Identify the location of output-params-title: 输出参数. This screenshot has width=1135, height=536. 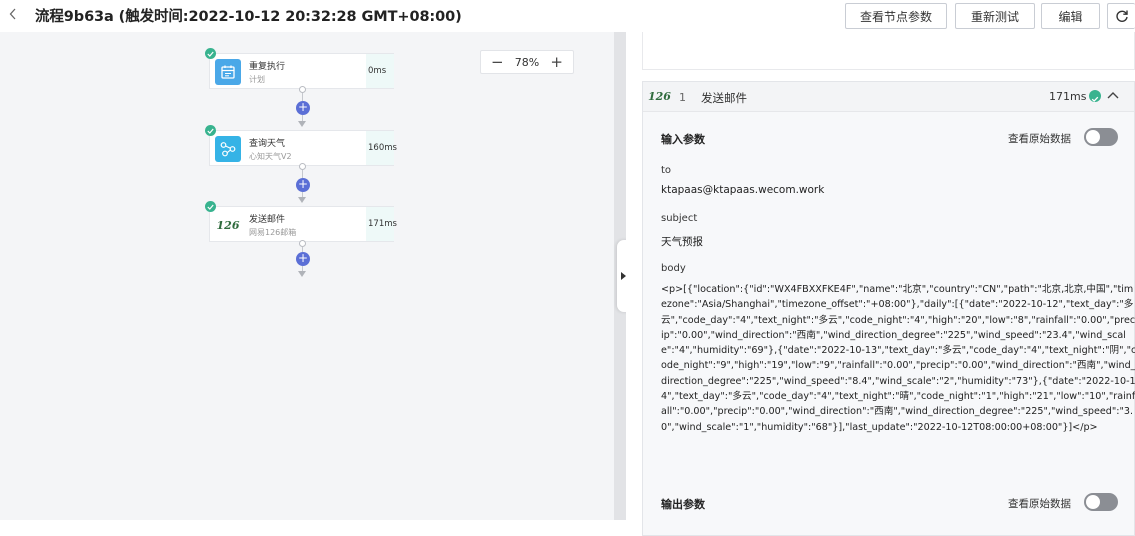
(683, 504).